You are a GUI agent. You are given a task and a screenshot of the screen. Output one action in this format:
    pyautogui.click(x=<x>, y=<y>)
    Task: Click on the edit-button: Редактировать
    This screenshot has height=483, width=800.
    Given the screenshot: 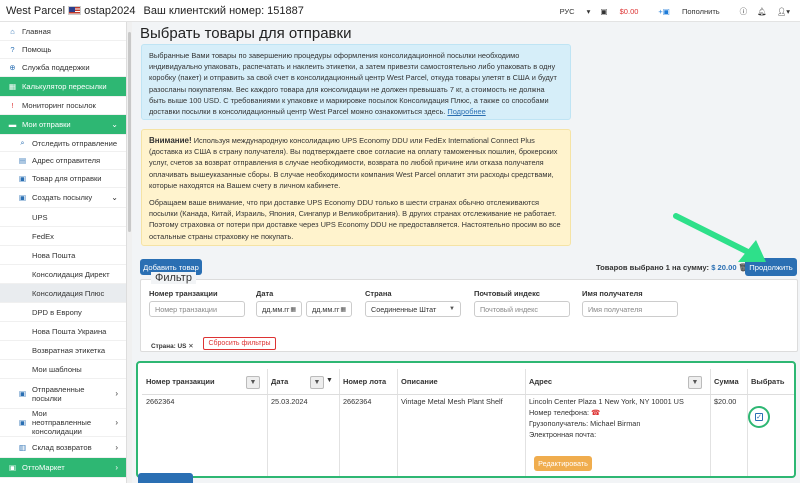 What is the action you would take?
    pyautogui.click(x=563, y=463)
    